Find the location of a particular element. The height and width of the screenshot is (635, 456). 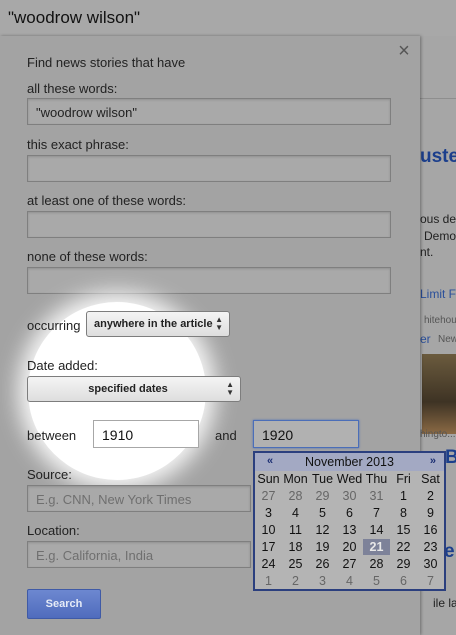

select-arrows-icon: ▲ ▼ is located at coordinates (219, 323).